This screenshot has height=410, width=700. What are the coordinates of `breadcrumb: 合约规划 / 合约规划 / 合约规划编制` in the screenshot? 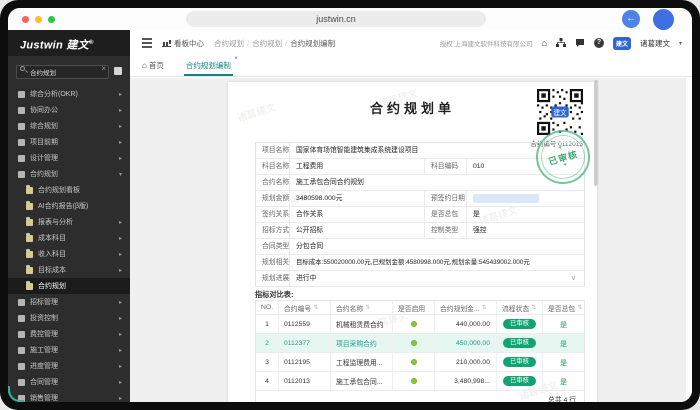 It's located at (275, 43).